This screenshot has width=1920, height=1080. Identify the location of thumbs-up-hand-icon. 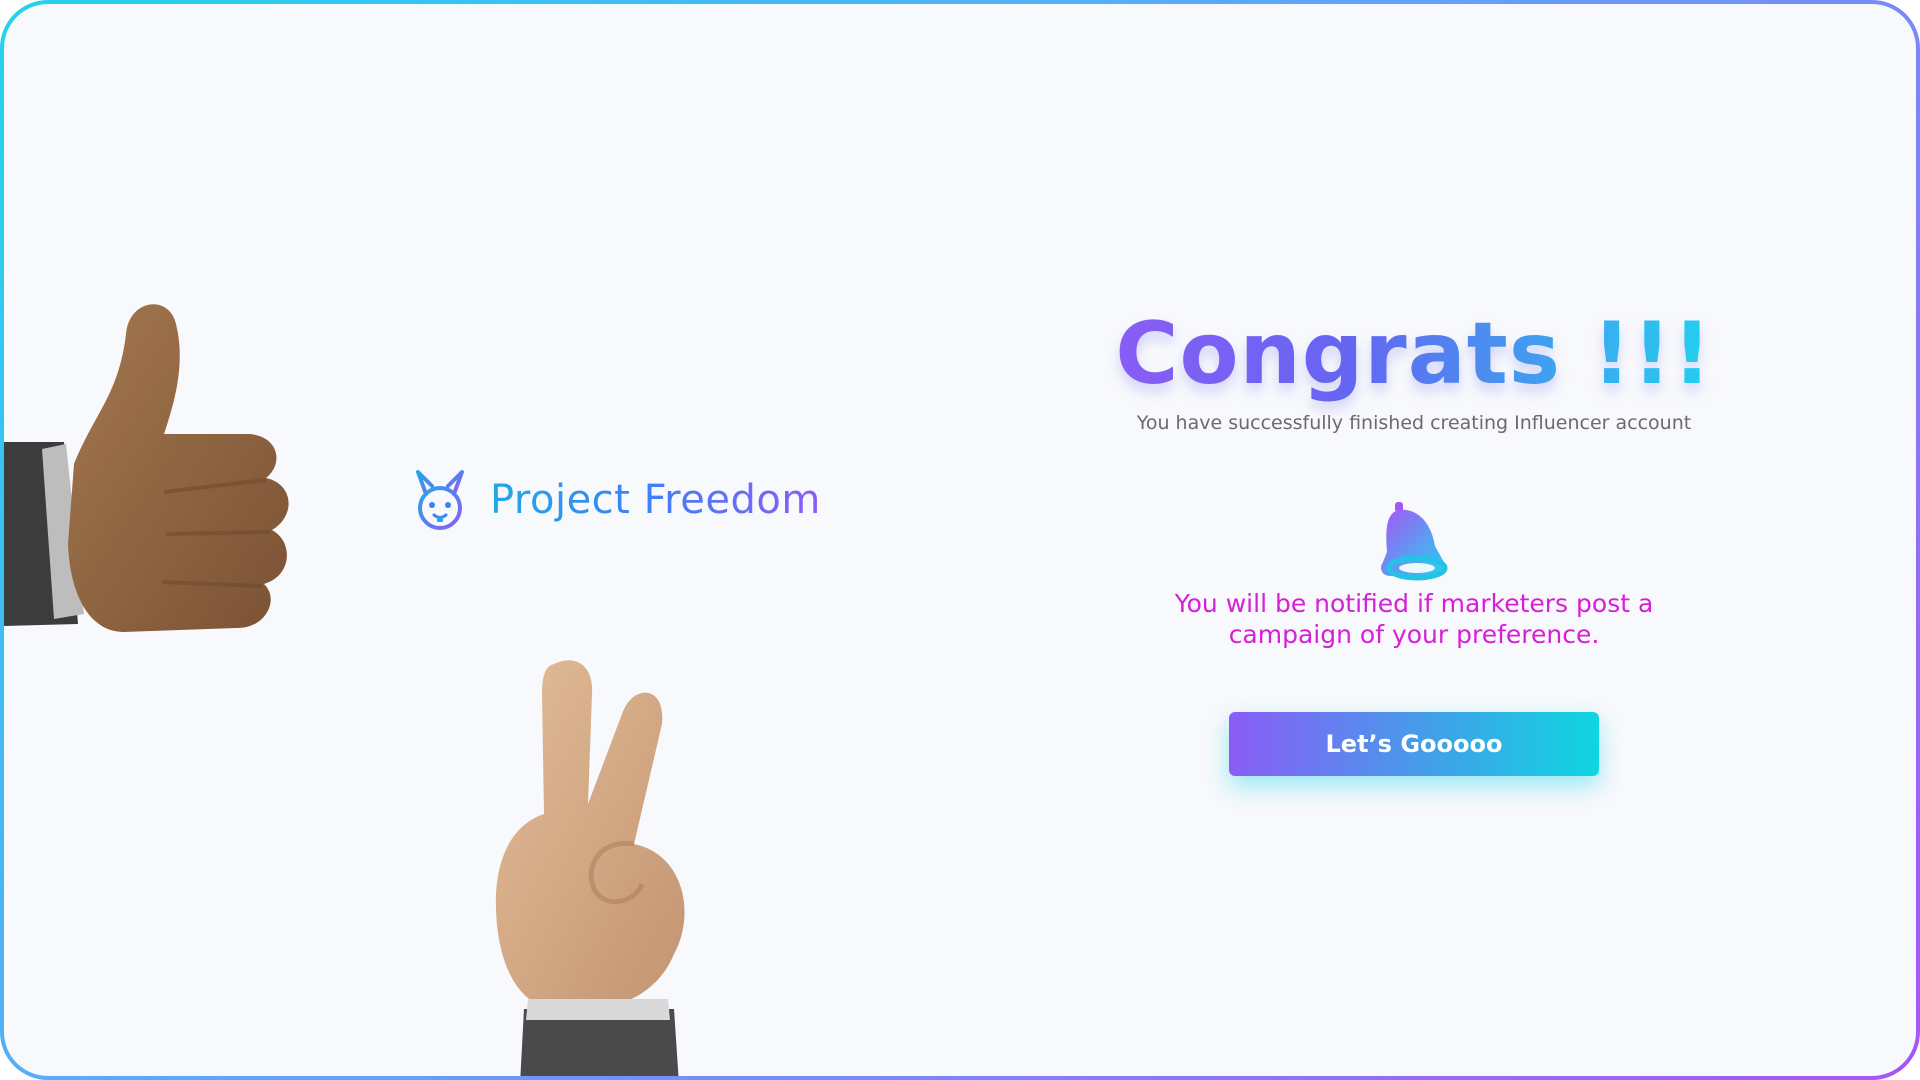
(146, 468).